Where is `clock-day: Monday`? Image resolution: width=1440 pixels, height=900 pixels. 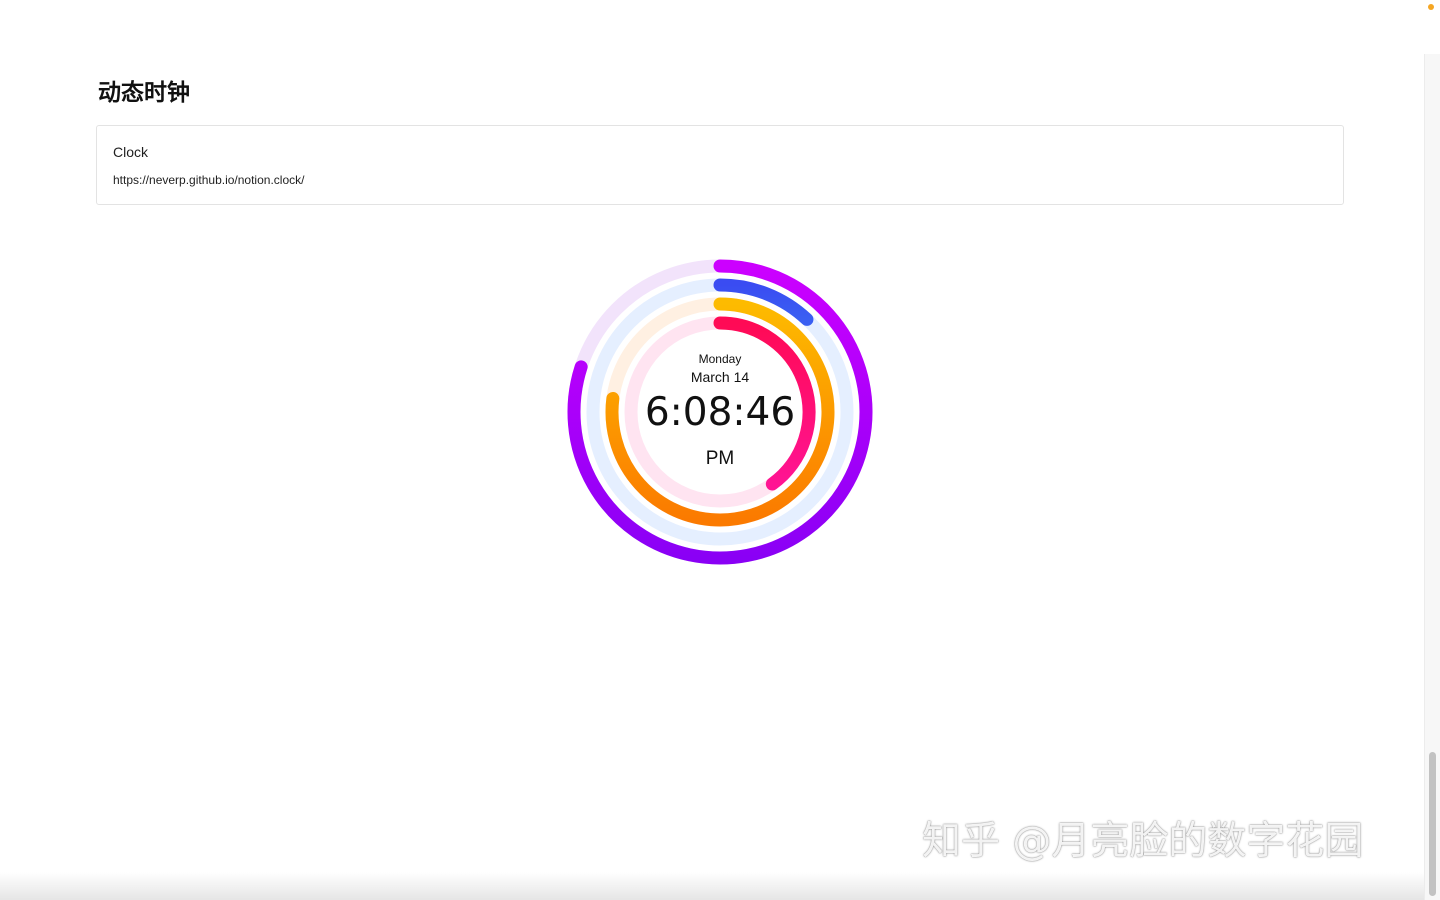
clock-day: Monday is located at coordinates (720, 359).